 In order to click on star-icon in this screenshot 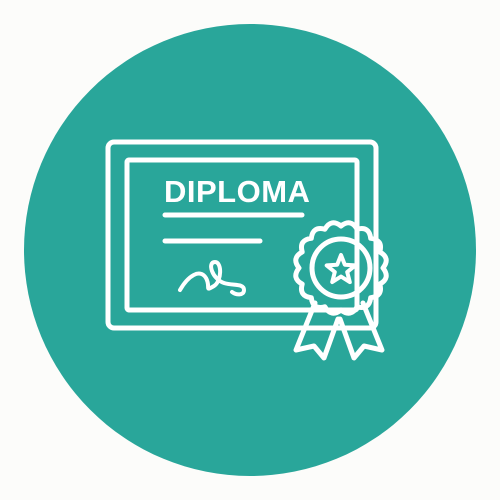, I will do `click(341, 269)`.